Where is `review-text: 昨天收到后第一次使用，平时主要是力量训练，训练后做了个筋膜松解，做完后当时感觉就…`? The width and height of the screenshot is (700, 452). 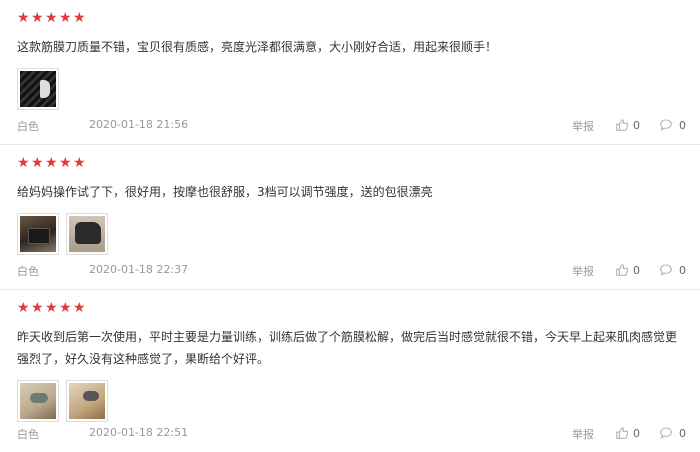
review-text: 昨天收到后第一次使用，平时主要是力量训练，训练后做了个筋膜松解，做完后当时感觉就… is located at coordinates (347, 348).